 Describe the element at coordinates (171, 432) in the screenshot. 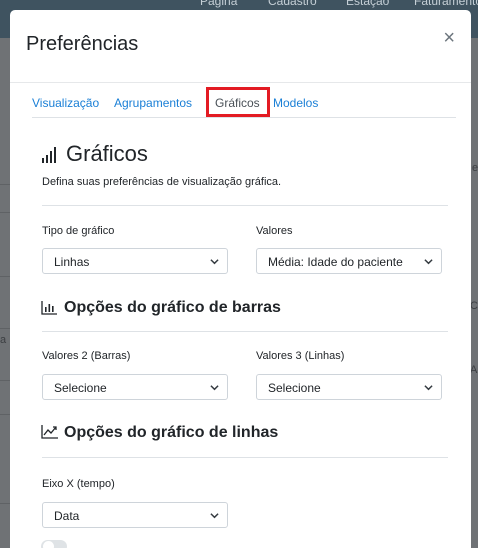

I see `linhas-title: Opções do gráfico de linhas` at that location.